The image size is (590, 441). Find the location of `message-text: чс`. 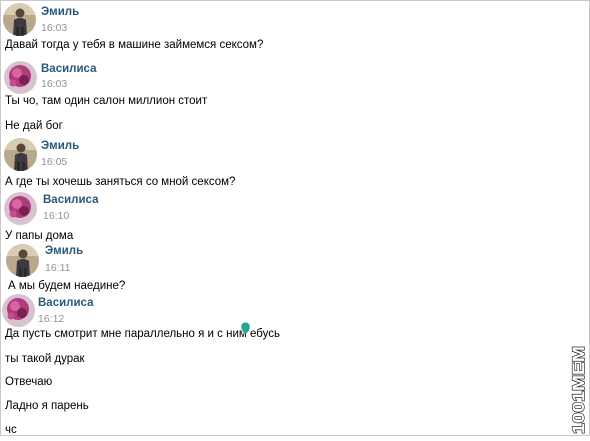

message-text: чс is located at coordinates (11, 430).